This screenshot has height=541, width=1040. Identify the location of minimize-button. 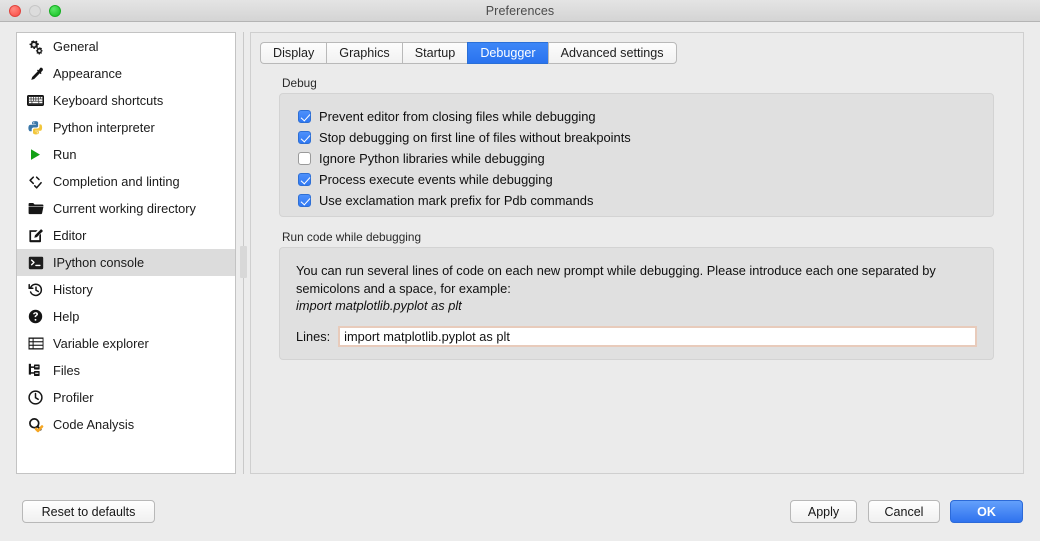
(35, 11).